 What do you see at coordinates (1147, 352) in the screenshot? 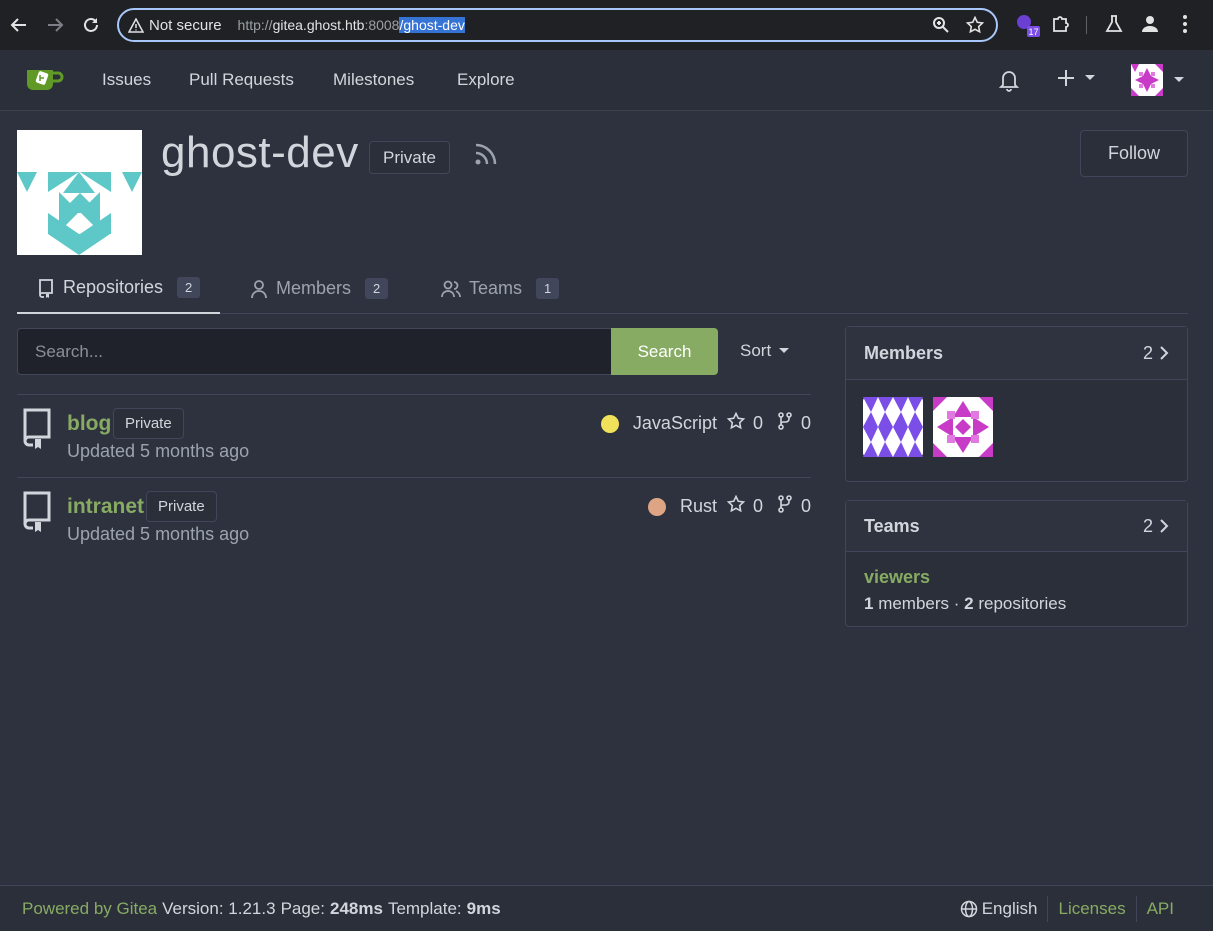
I see `members-card-count: 2` at bounding box center [1147, 352].